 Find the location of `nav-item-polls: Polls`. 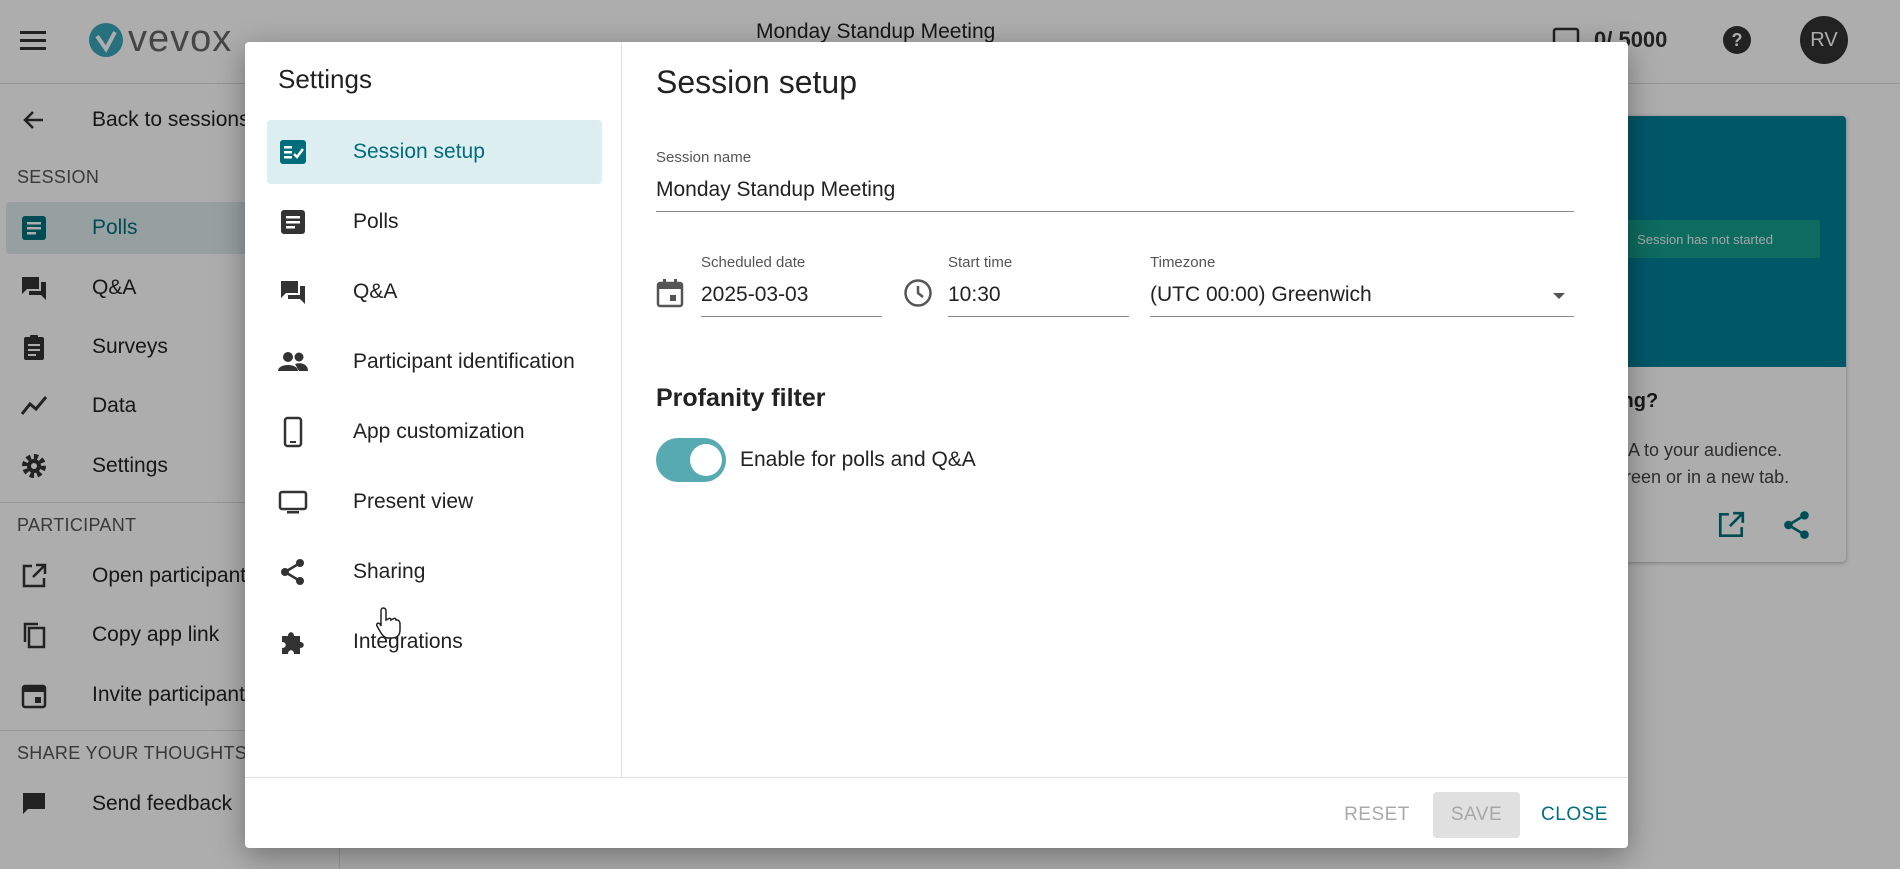

nav-item-polls: Polls is located at coordinates (434, 222).